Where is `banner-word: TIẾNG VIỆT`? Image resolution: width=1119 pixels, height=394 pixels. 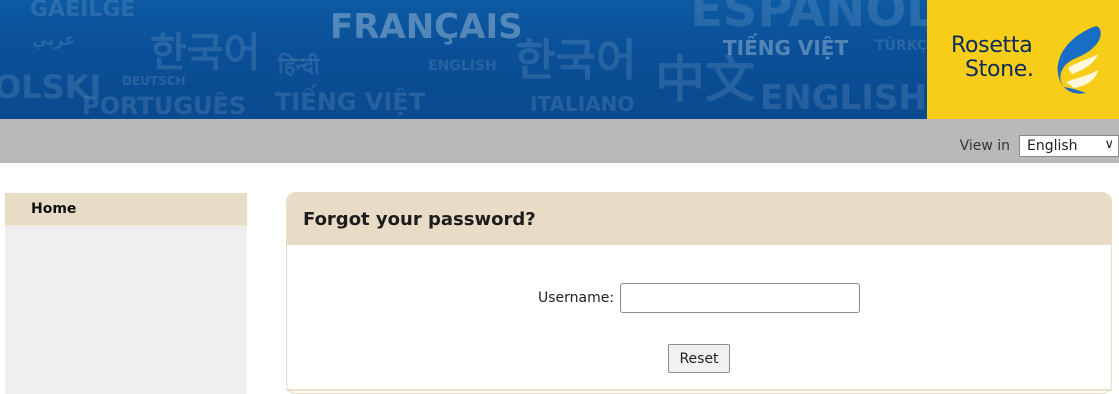
banner-word: TIẾNG VIỆT is located at coordinates (350, 102).